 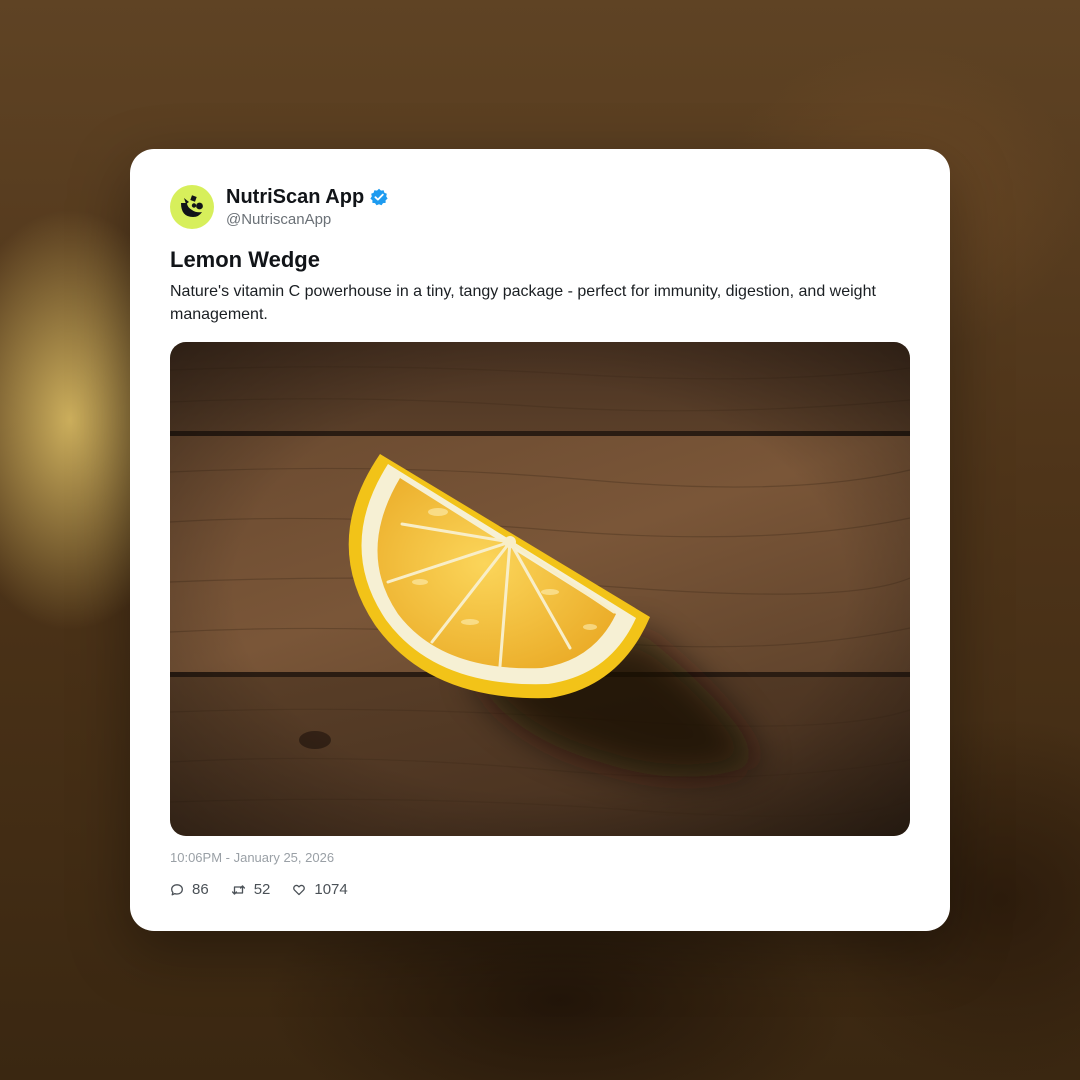 I want to click on reply-count: 86, so click(x=200, y=889).